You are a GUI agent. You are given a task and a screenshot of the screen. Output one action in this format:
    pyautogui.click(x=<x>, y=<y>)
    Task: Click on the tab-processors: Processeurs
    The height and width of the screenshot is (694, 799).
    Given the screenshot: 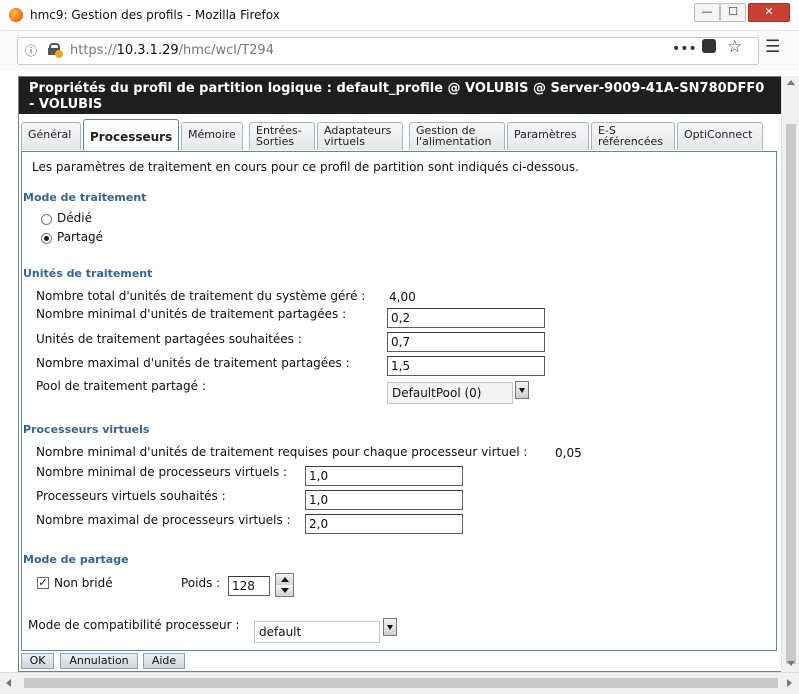 What is the action you would take?
    pyautogui.click(x=131, y=135)
    